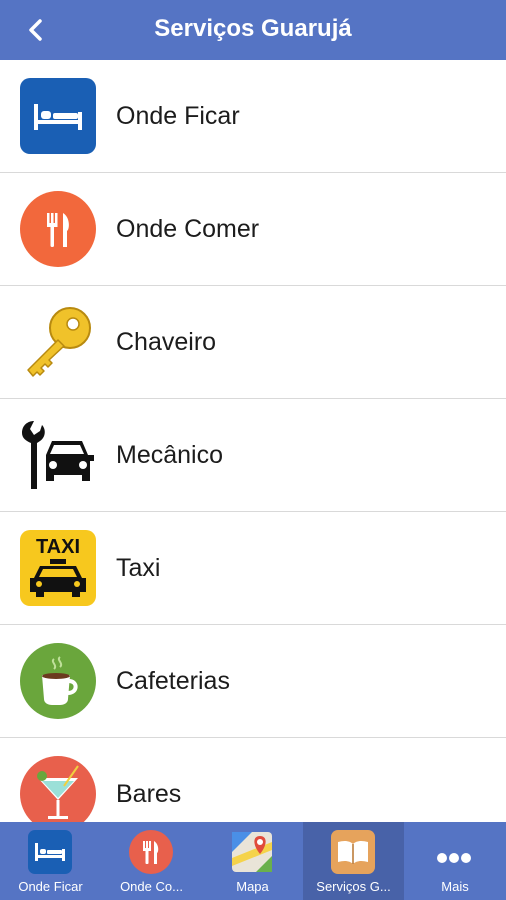 This screenshot has width=506, height=900. Describe the element at coordinates (166, 342) in the screenshot. I see `list-item-label: Chaveiro` at that location.